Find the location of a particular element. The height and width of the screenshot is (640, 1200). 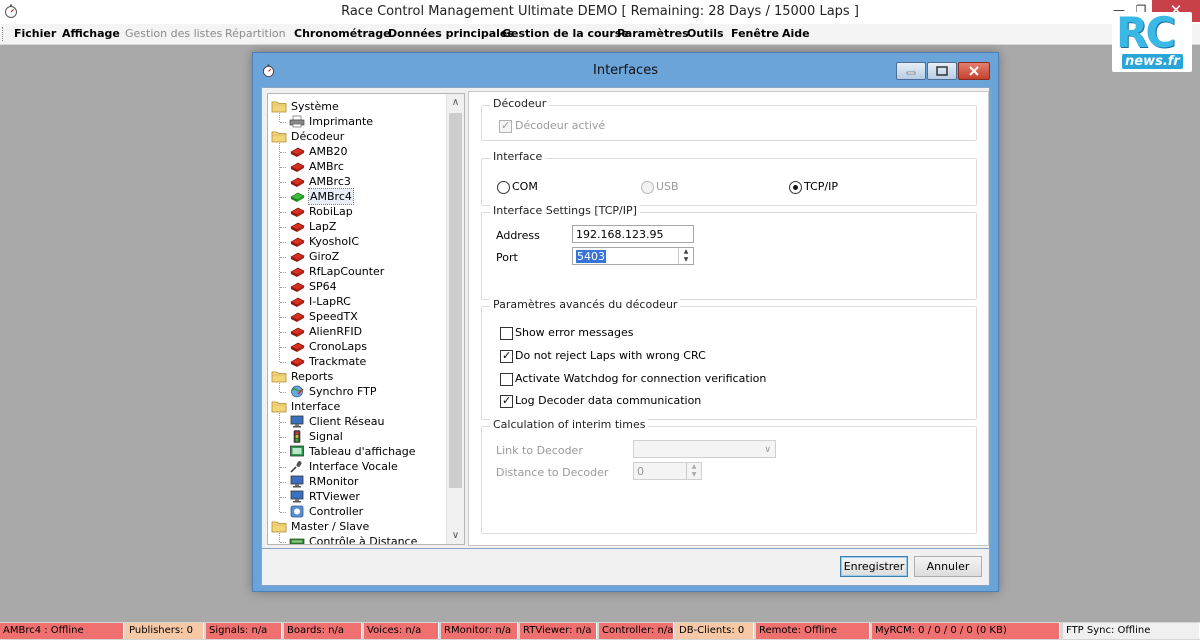

watchdog-checkbox is located at coordinates (506, 379).